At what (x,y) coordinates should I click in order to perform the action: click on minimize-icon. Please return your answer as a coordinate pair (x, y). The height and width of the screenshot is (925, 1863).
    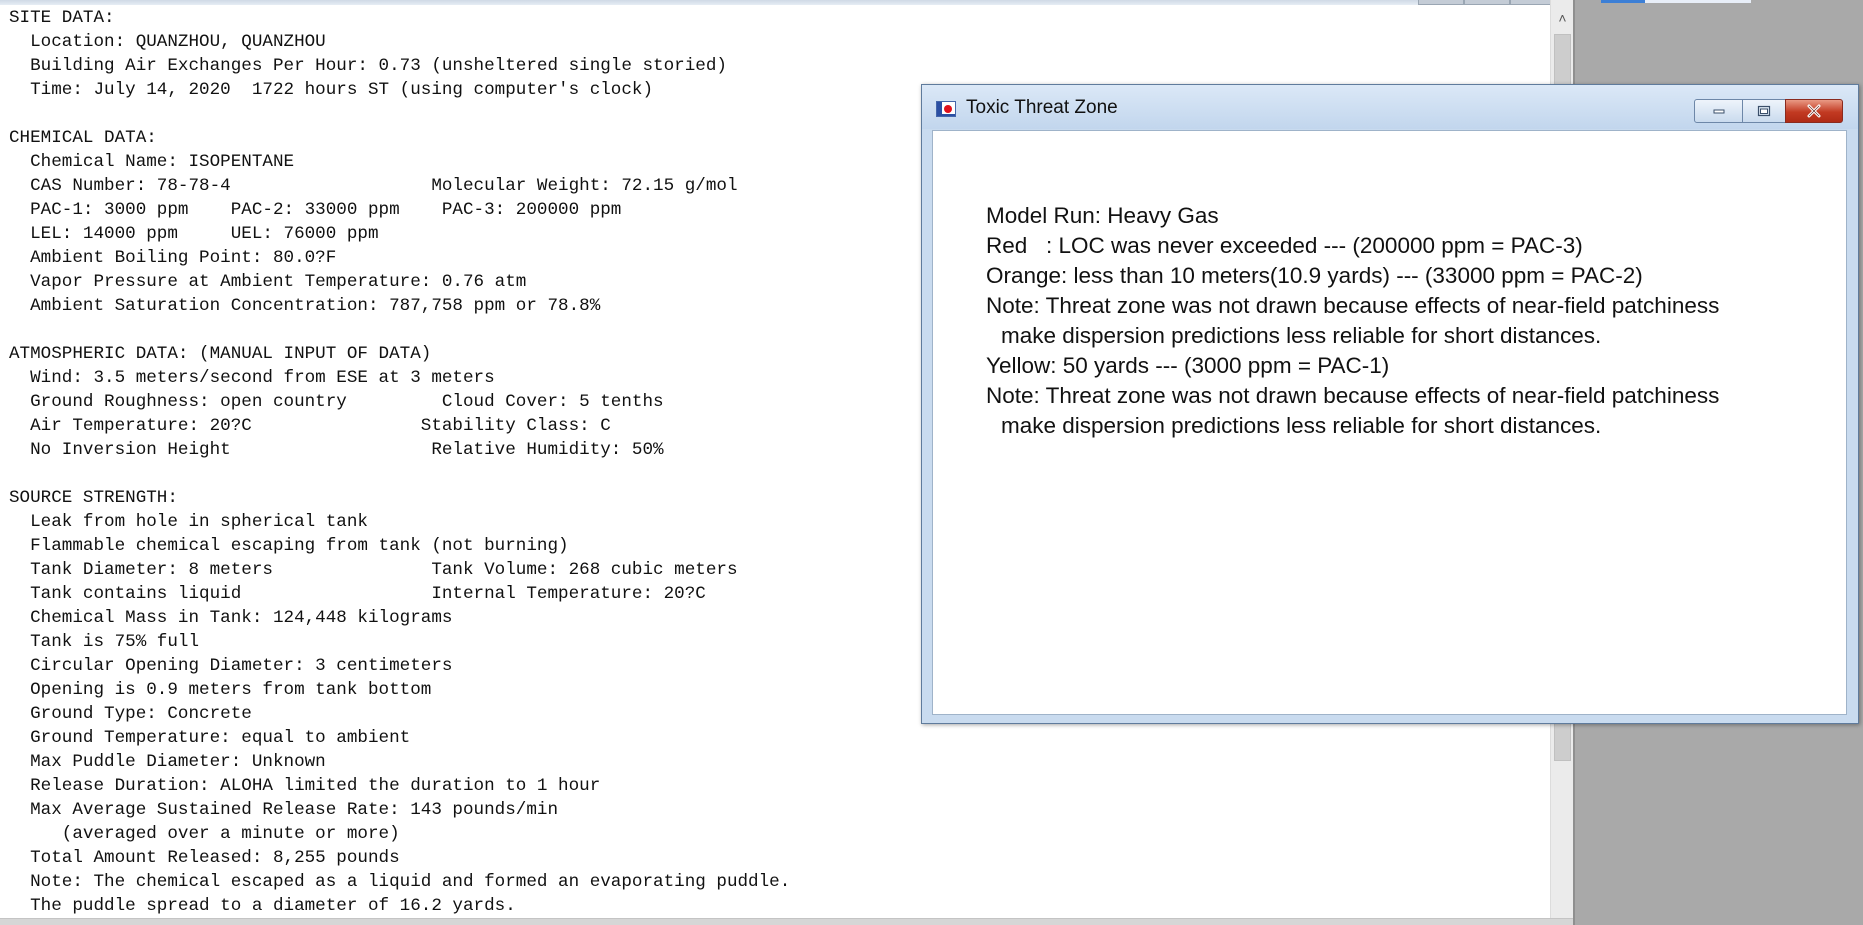
    Looking at the image, I should click on (1718, 111).